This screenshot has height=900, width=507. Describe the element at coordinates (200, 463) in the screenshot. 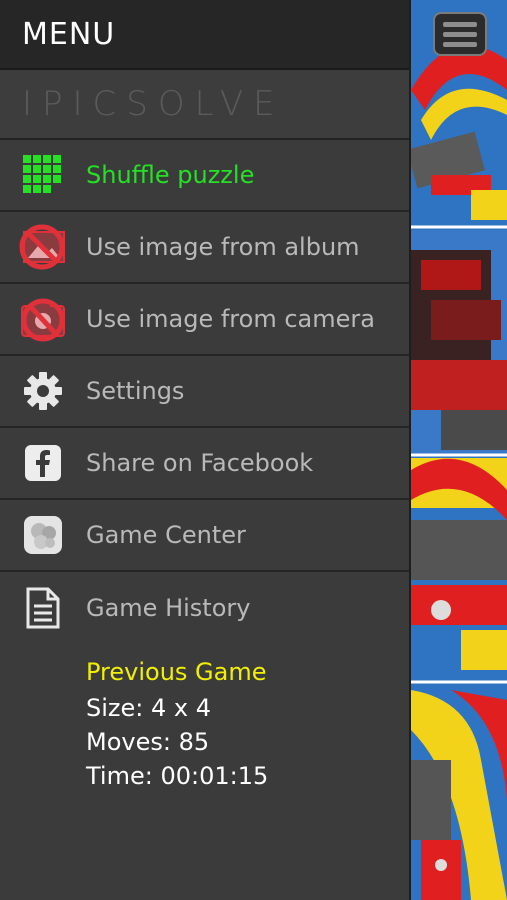

I see `menu-item-label: Share on Facebook` at that location.